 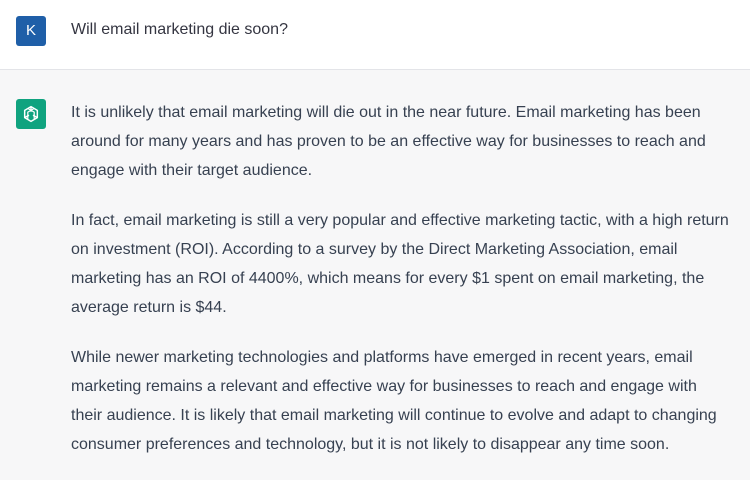 I want to click on user-message-row: K Will email marketing die soon?, so click(x=375, y=35).